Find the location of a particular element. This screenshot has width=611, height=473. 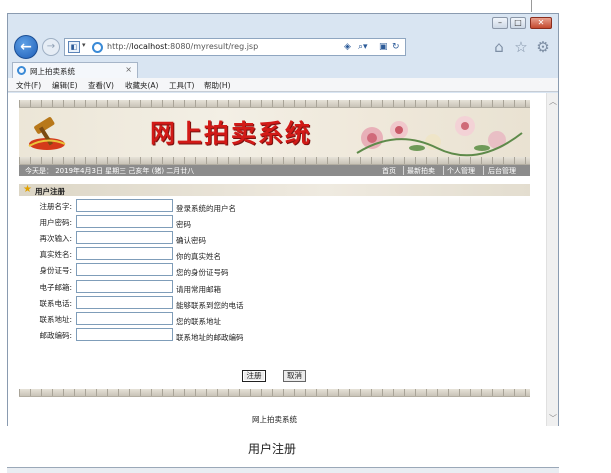

forward-icon: → is located at coordinates (51, 47).